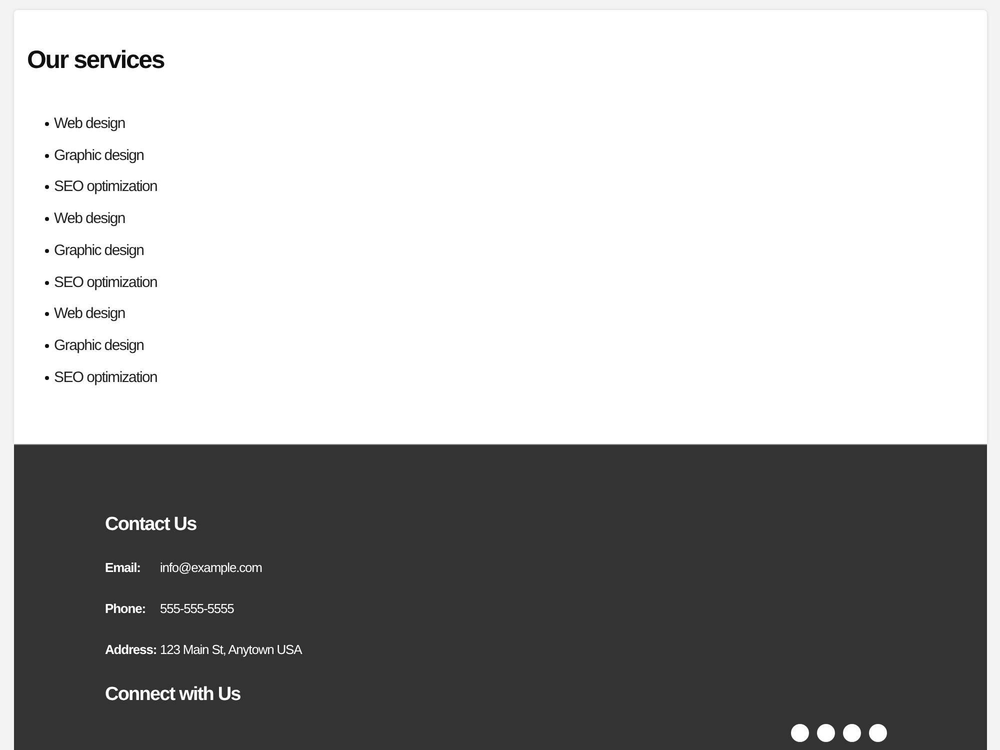  What do you see at coordinates (231, 649) in the screenshot?
I see `contact-value: 123 Main St, Anytown USA` at bounding box center [231, 649].